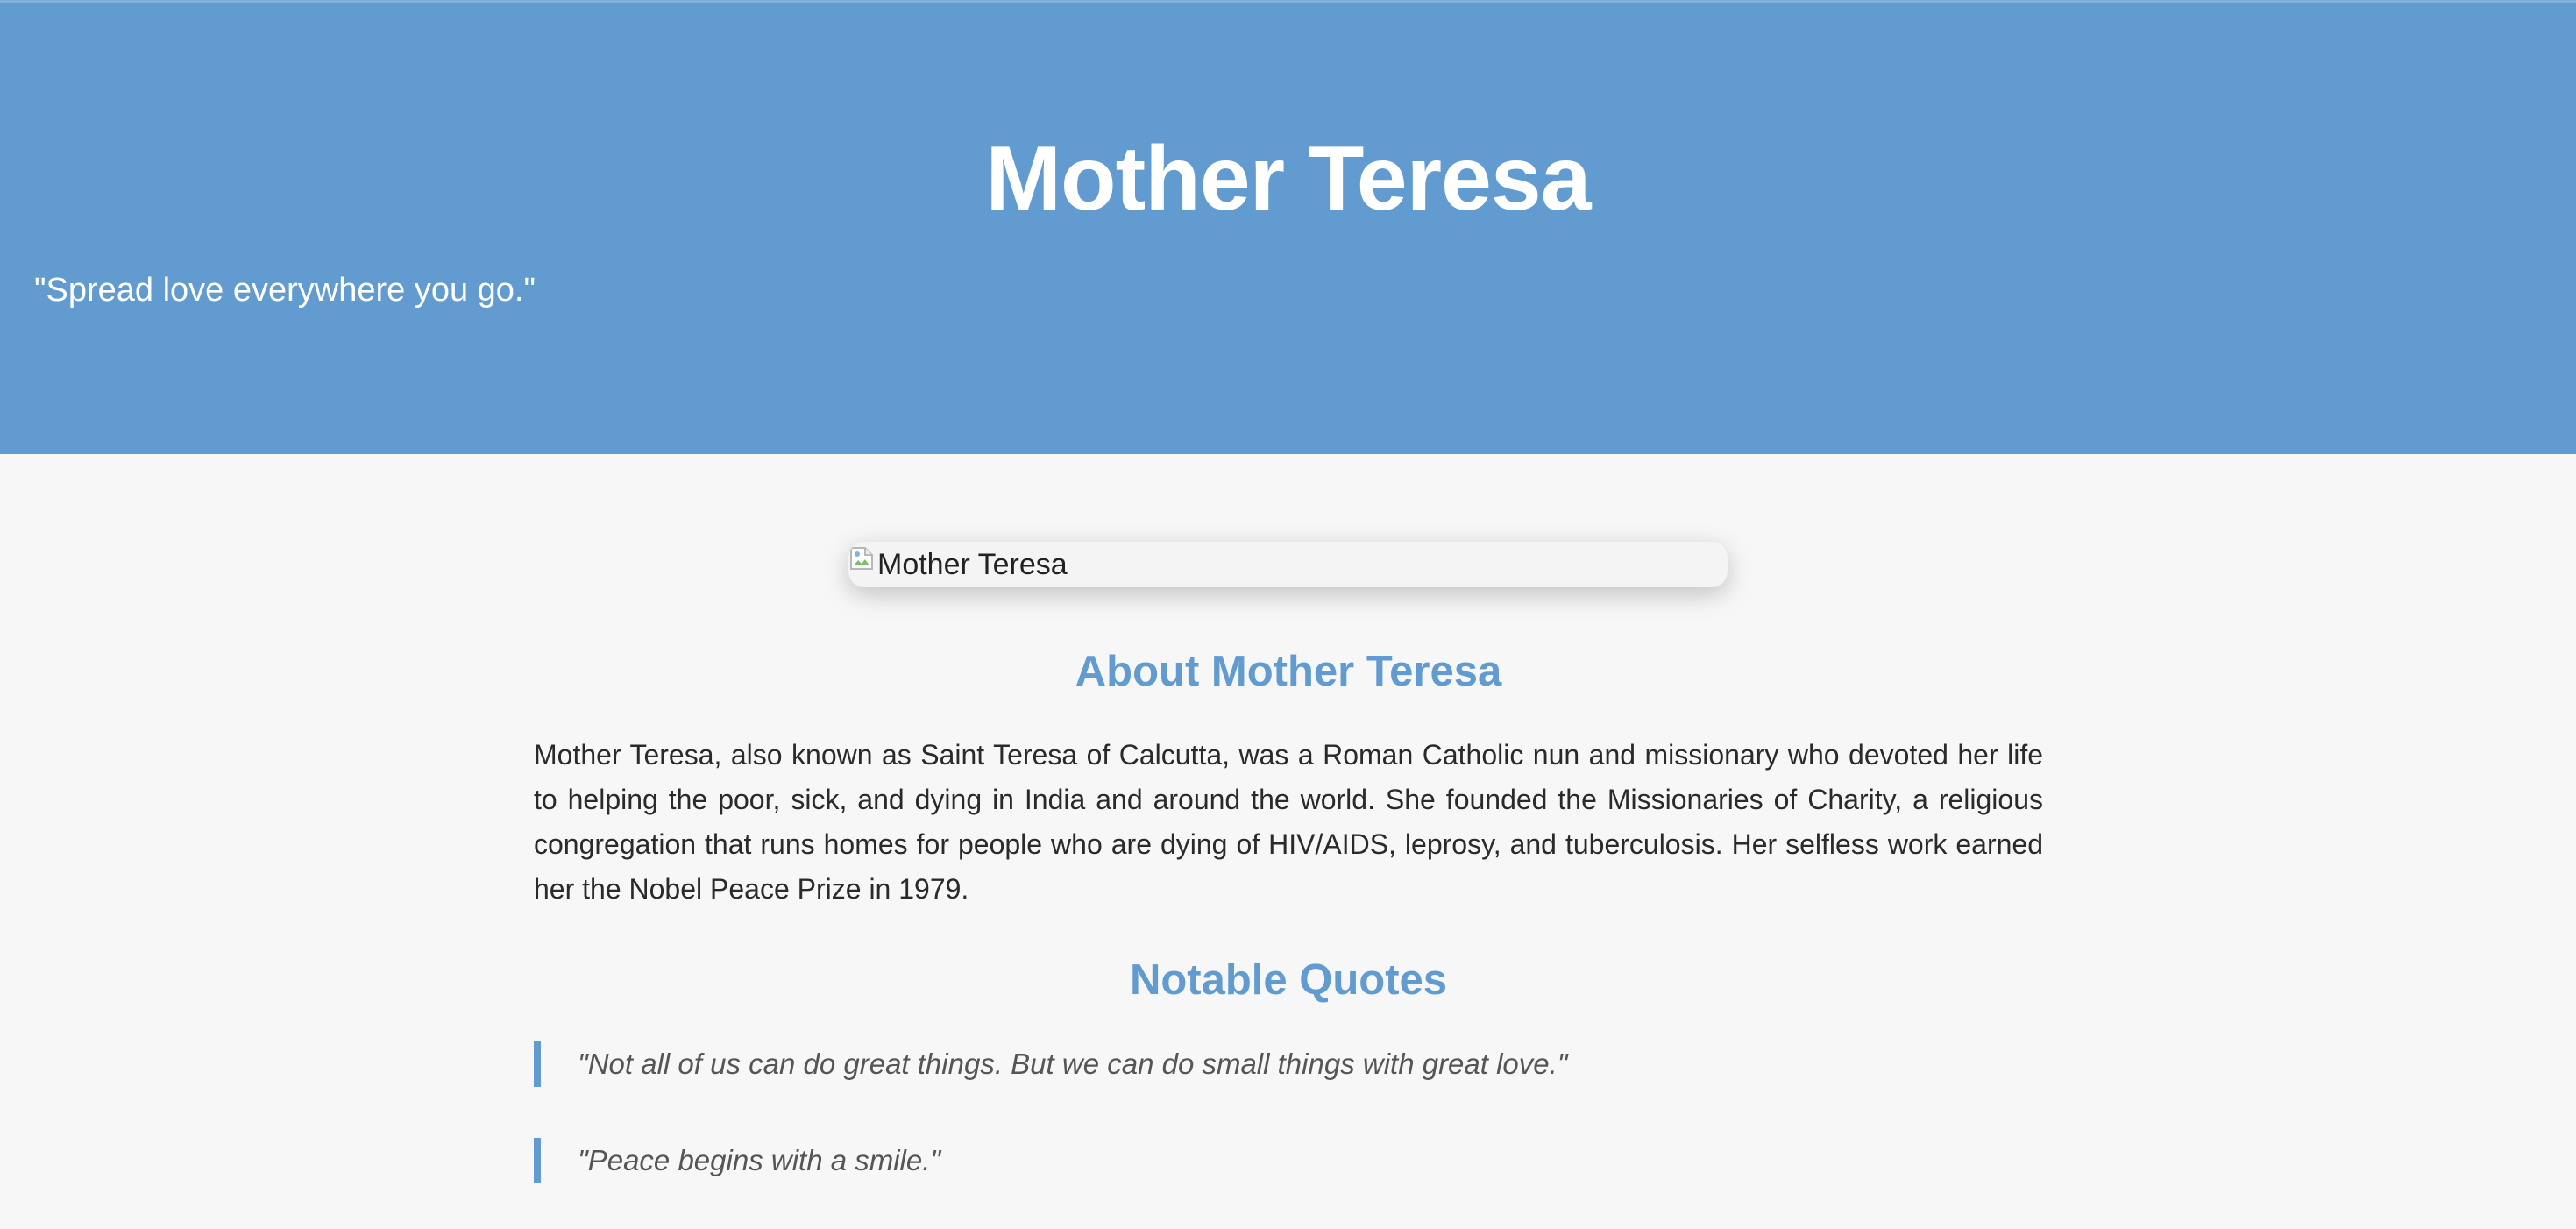 The width and height of the screenshot is (2576, 1229). Describe the element at coordinates (861, 558) in the screenshot. I see `broken-image-icon` at that location.